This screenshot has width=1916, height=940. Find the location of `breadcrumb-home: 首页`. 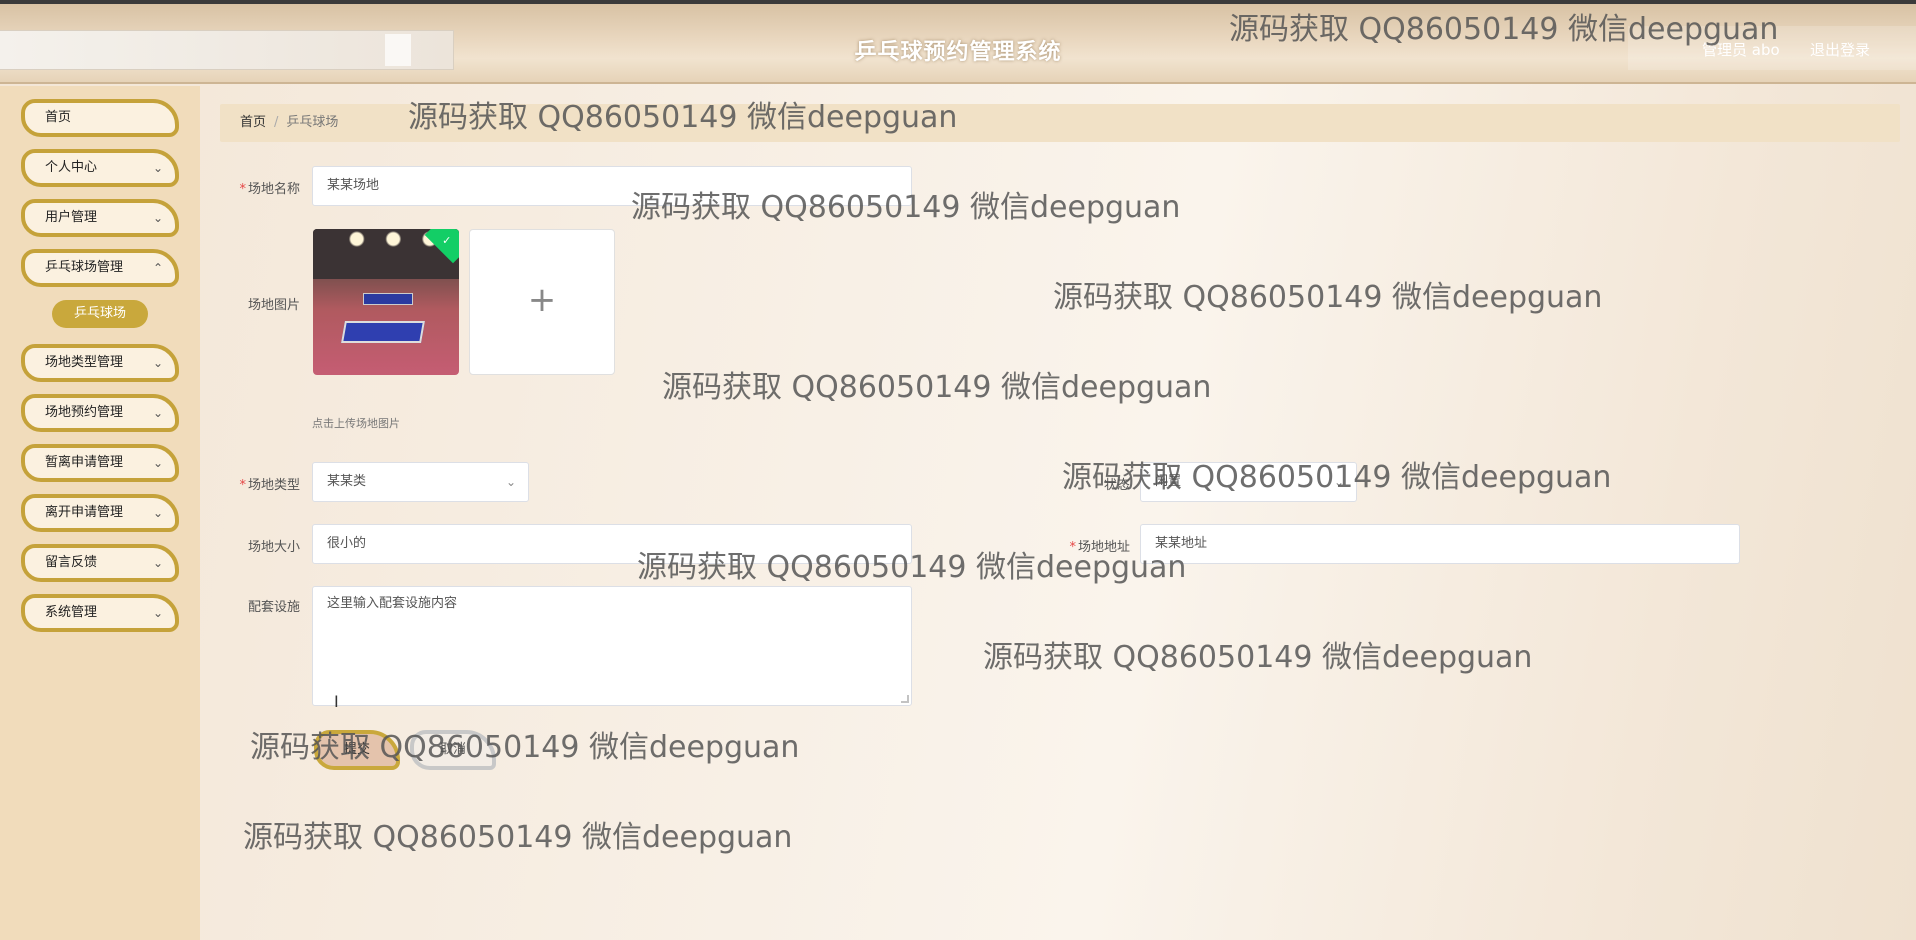

breadcrumb-home: 首页 is located at coordinates (253, 122).